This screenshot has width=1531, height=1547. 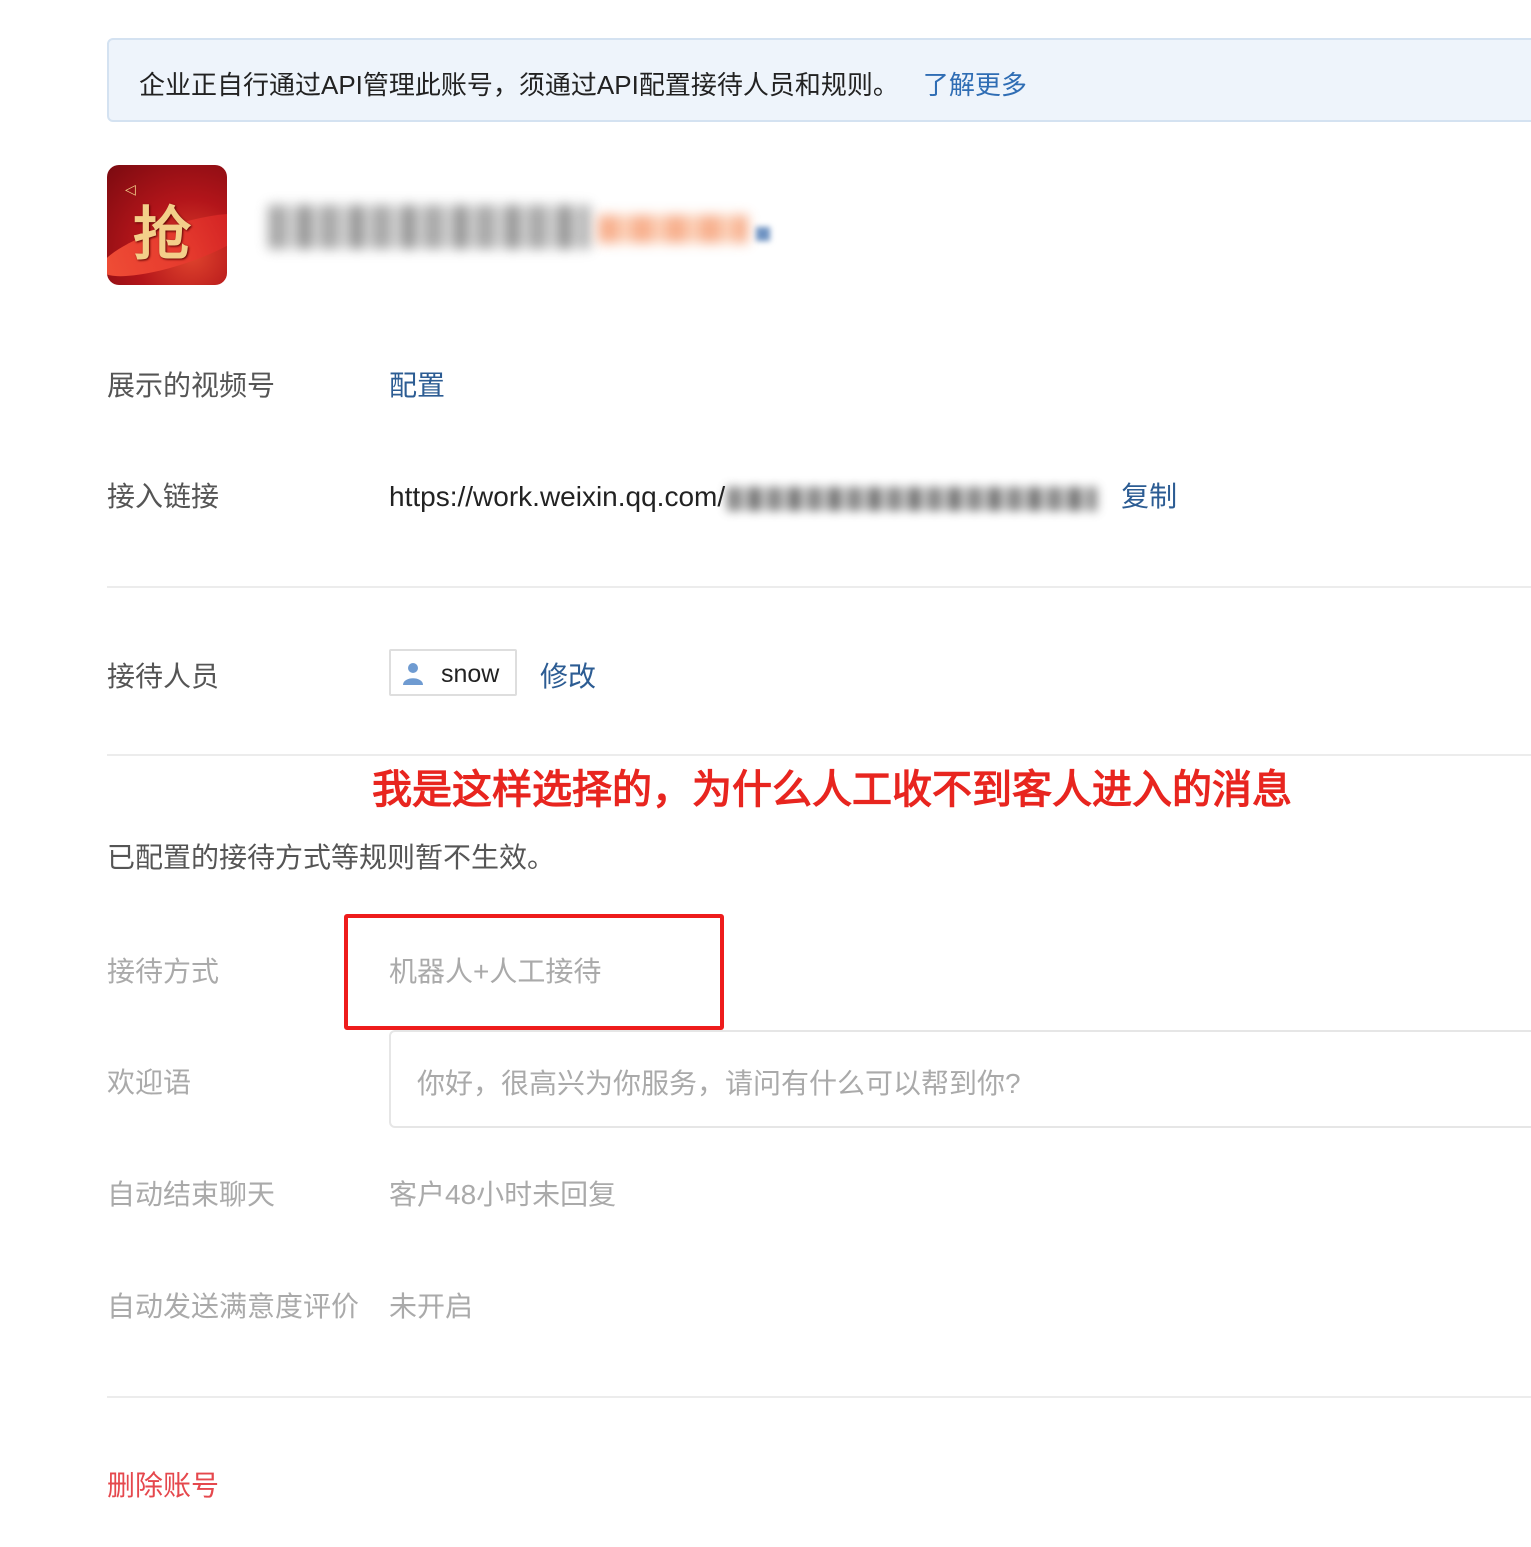 I want to click on agent-chip: snow, so click(x=453, y=672).